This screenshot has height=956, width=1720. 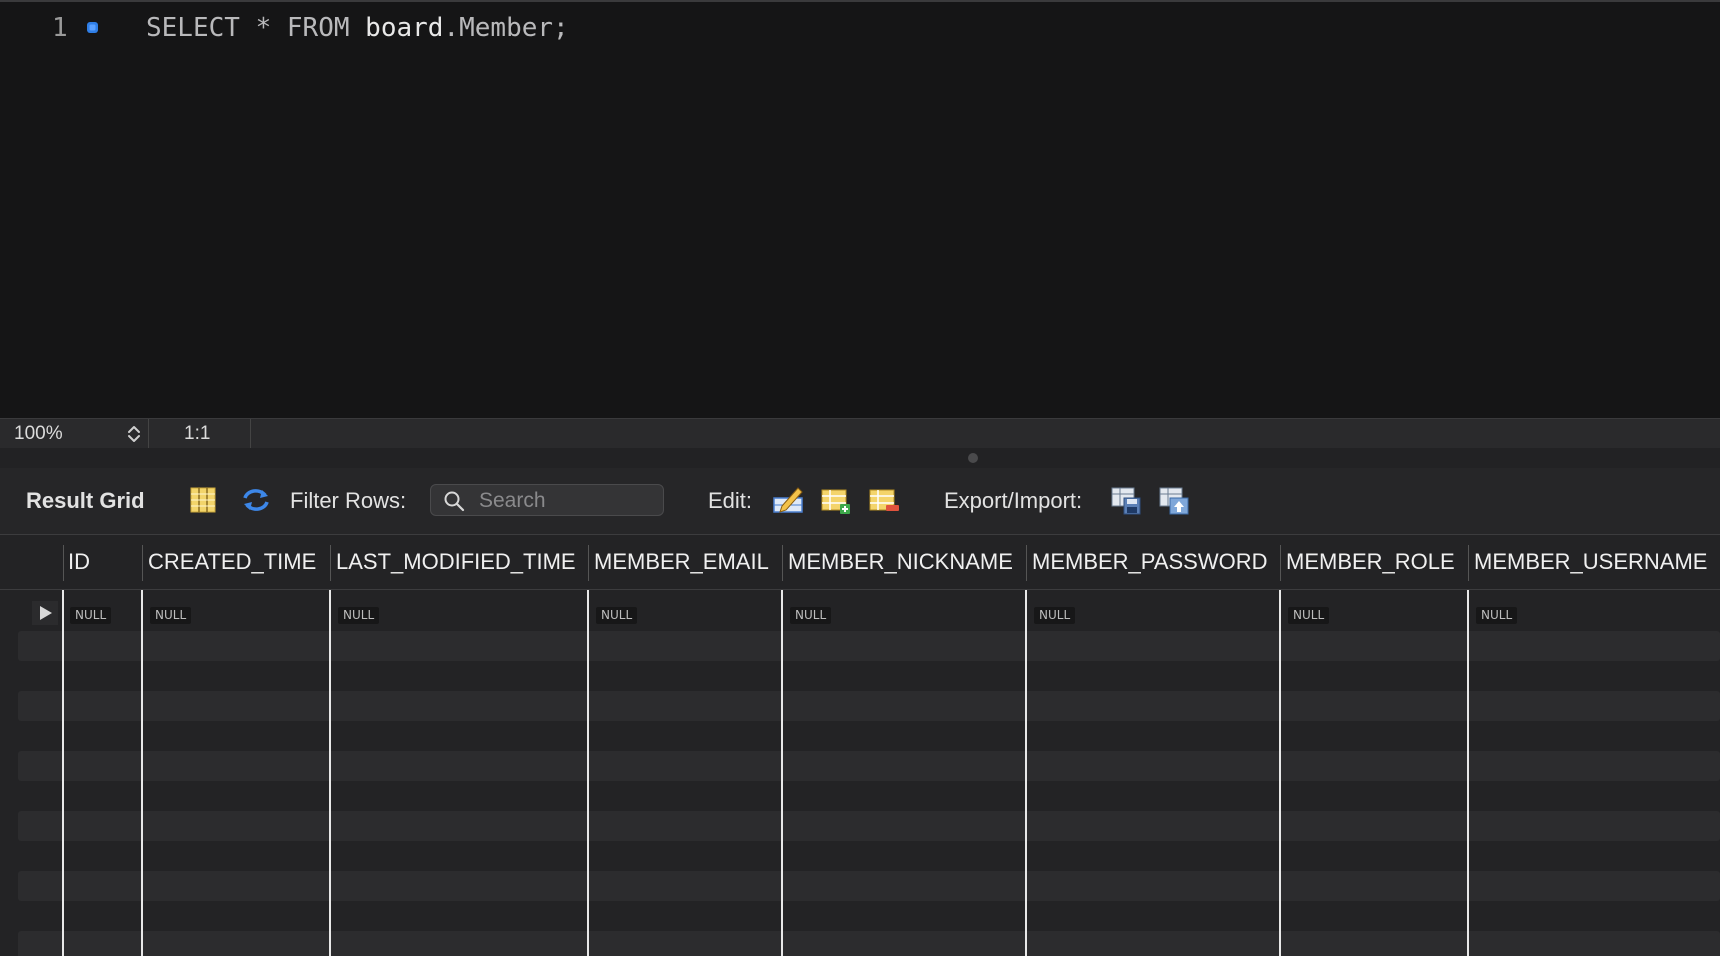 I want to click on sql-semicolon: ;, so click(x=561, y=28).